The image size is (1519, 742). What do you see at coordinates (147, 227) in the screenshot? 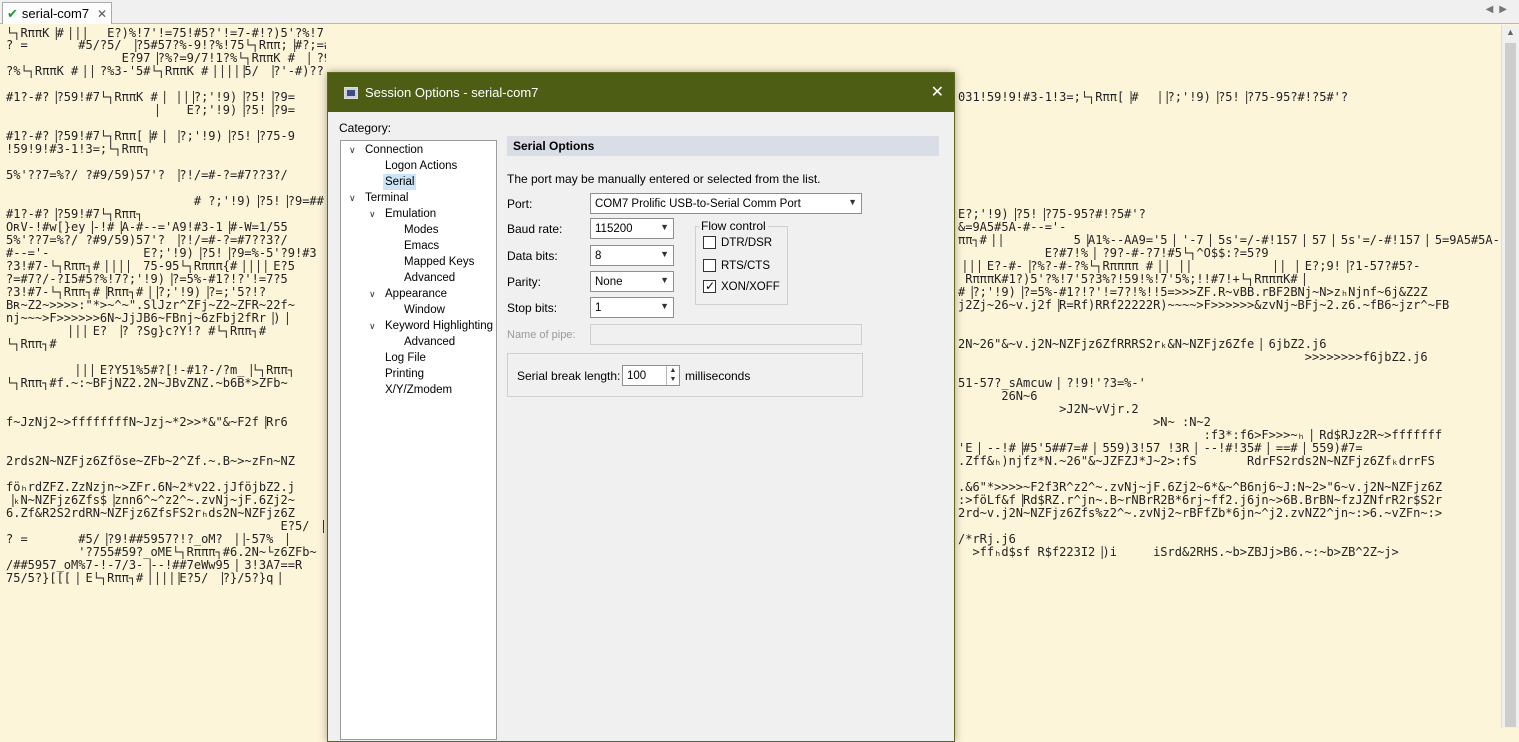
I see `terminal-line: OʀV-!#w[}ey▕-!#▕A-#--='A9!#3-1▕#-W=1/55` at bounding box center [147, 227].